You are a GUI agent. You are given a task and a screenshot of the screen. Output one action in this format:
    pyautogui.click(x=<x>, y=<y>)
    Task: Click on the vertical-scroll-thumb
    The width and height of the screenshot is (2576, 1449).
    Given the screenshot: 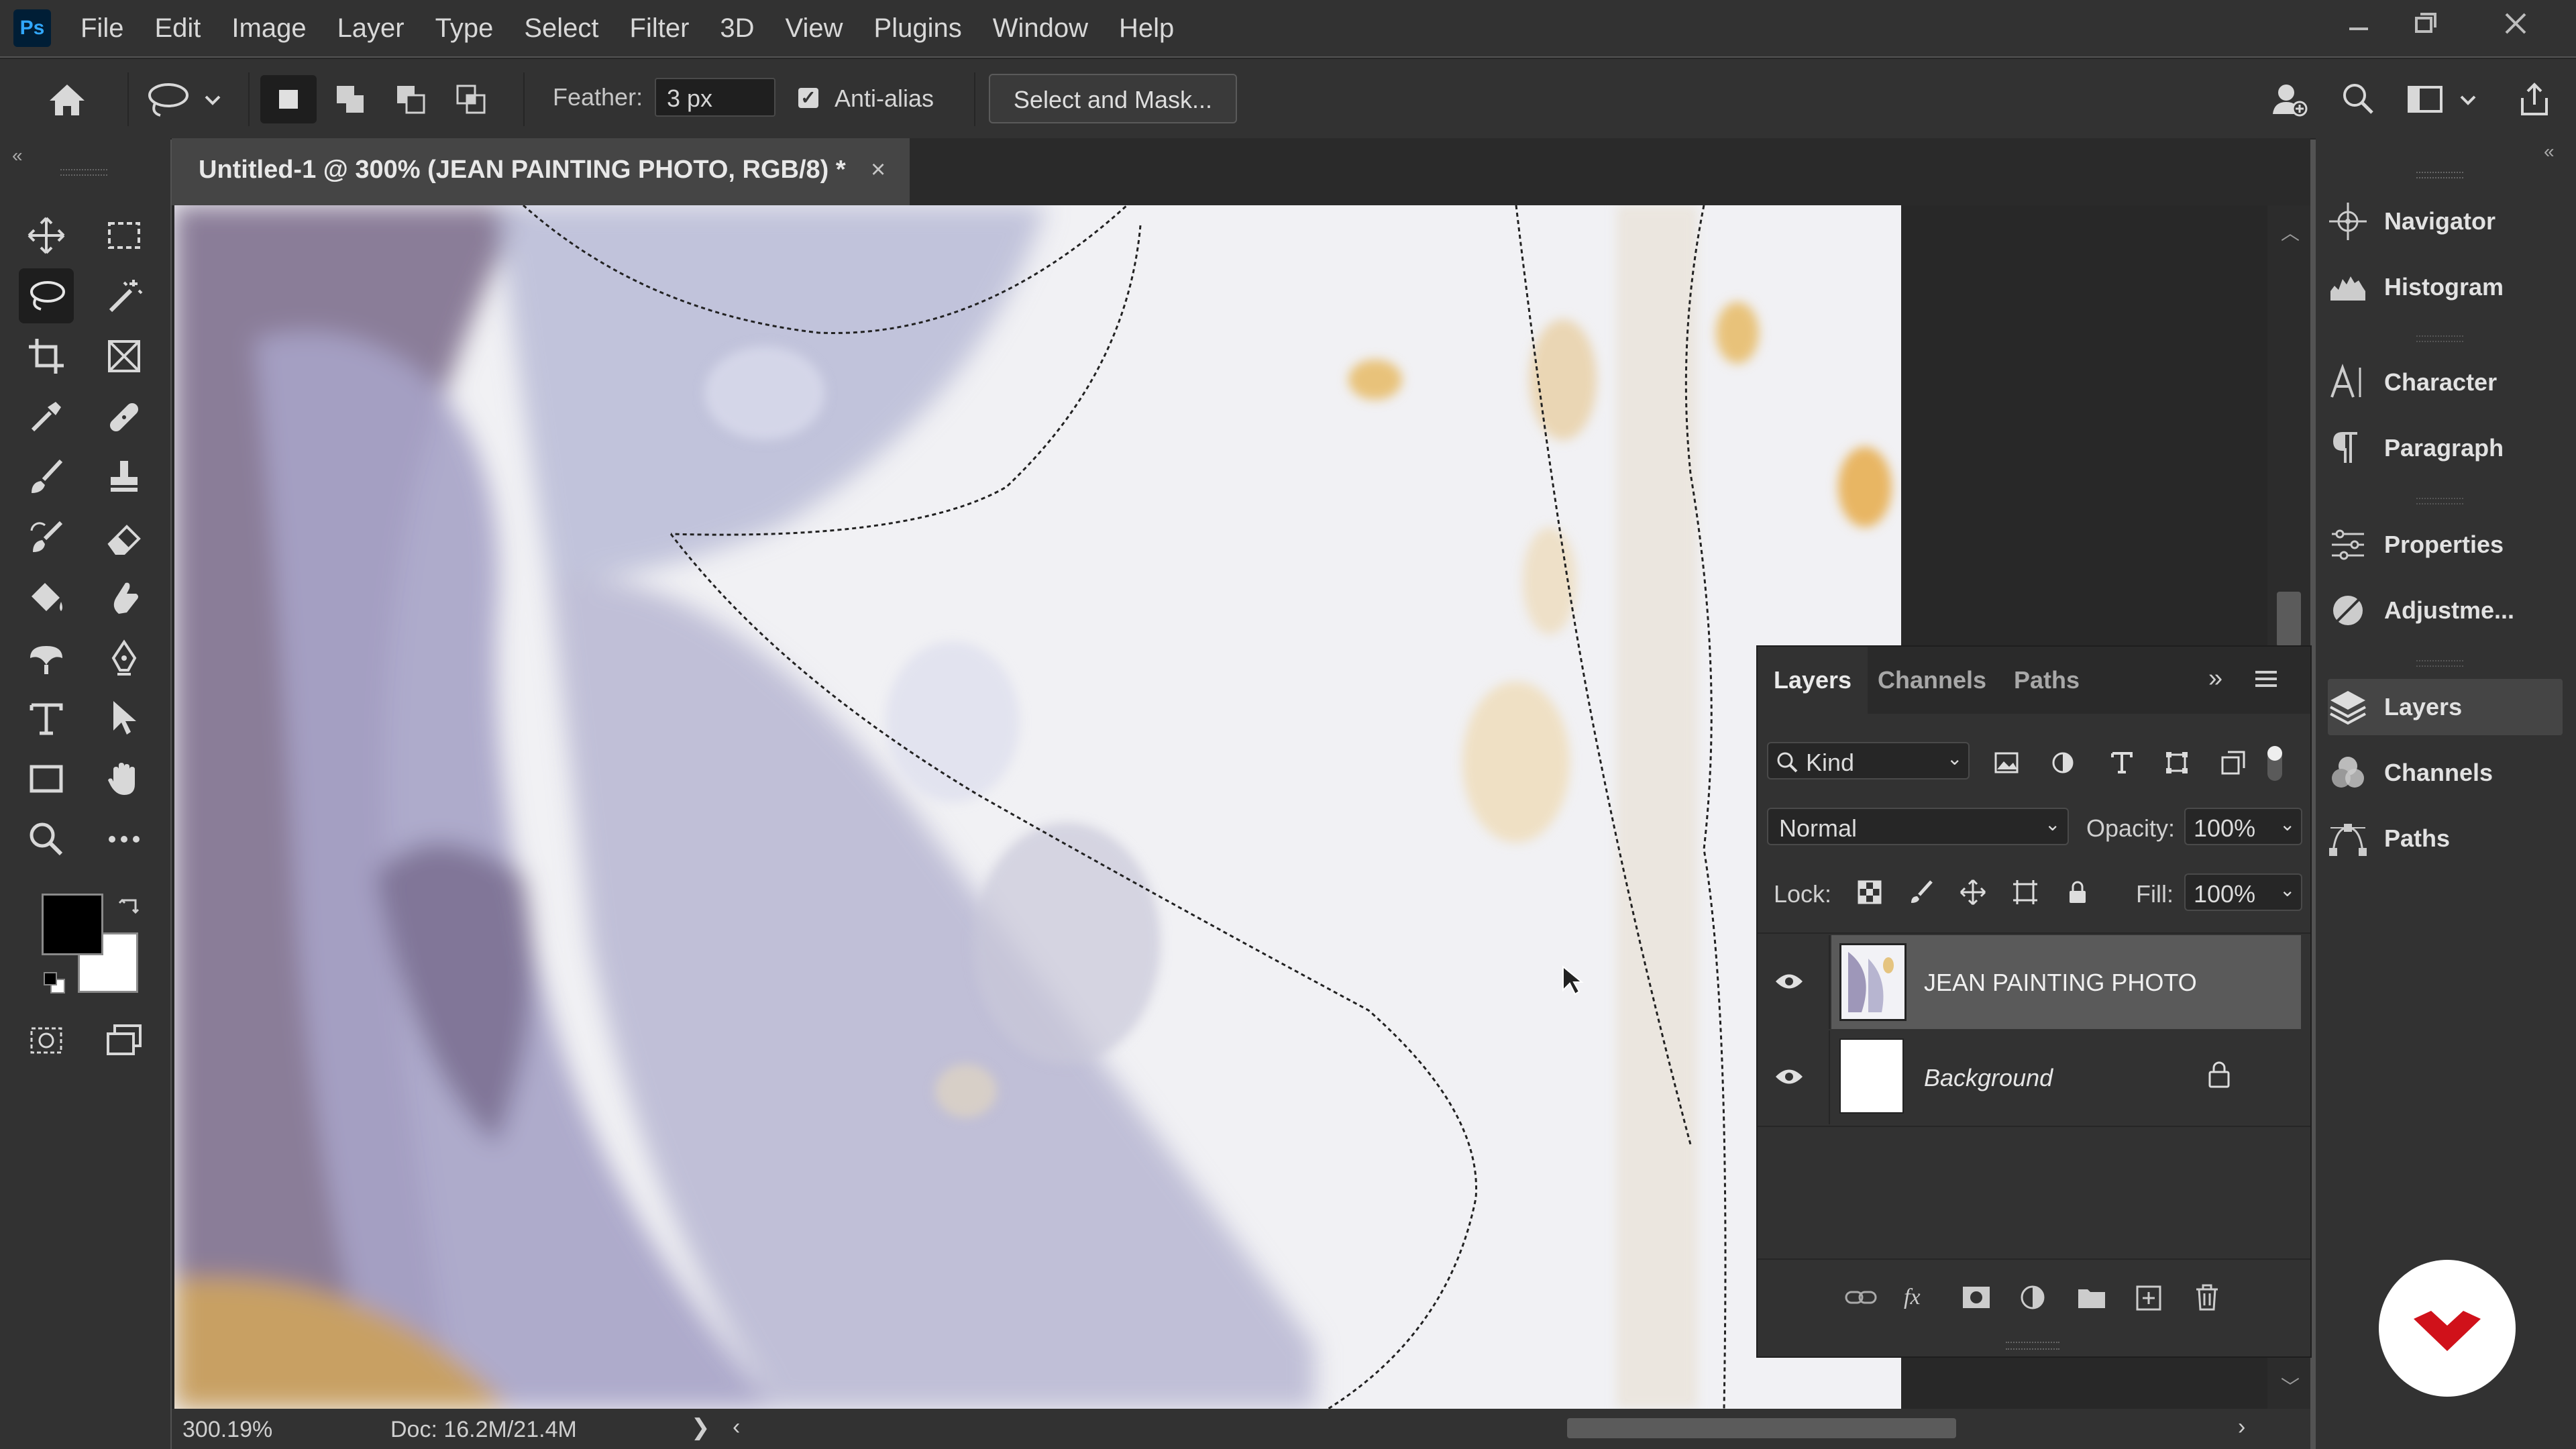 What is the action you would take?
    pyautogui.click(x=2289, y=619)
    